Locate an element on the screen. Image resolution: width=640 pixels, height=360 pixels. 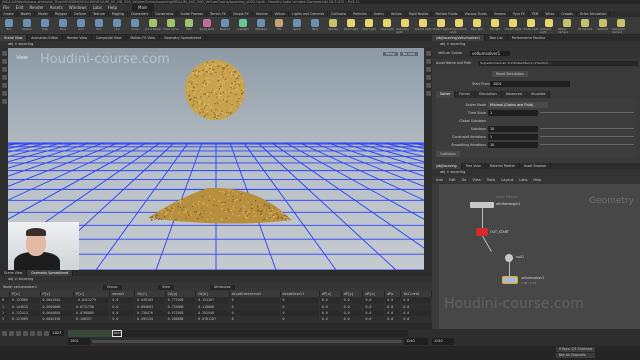
shelf-tool: L-System is located at coordinates (243, 26).